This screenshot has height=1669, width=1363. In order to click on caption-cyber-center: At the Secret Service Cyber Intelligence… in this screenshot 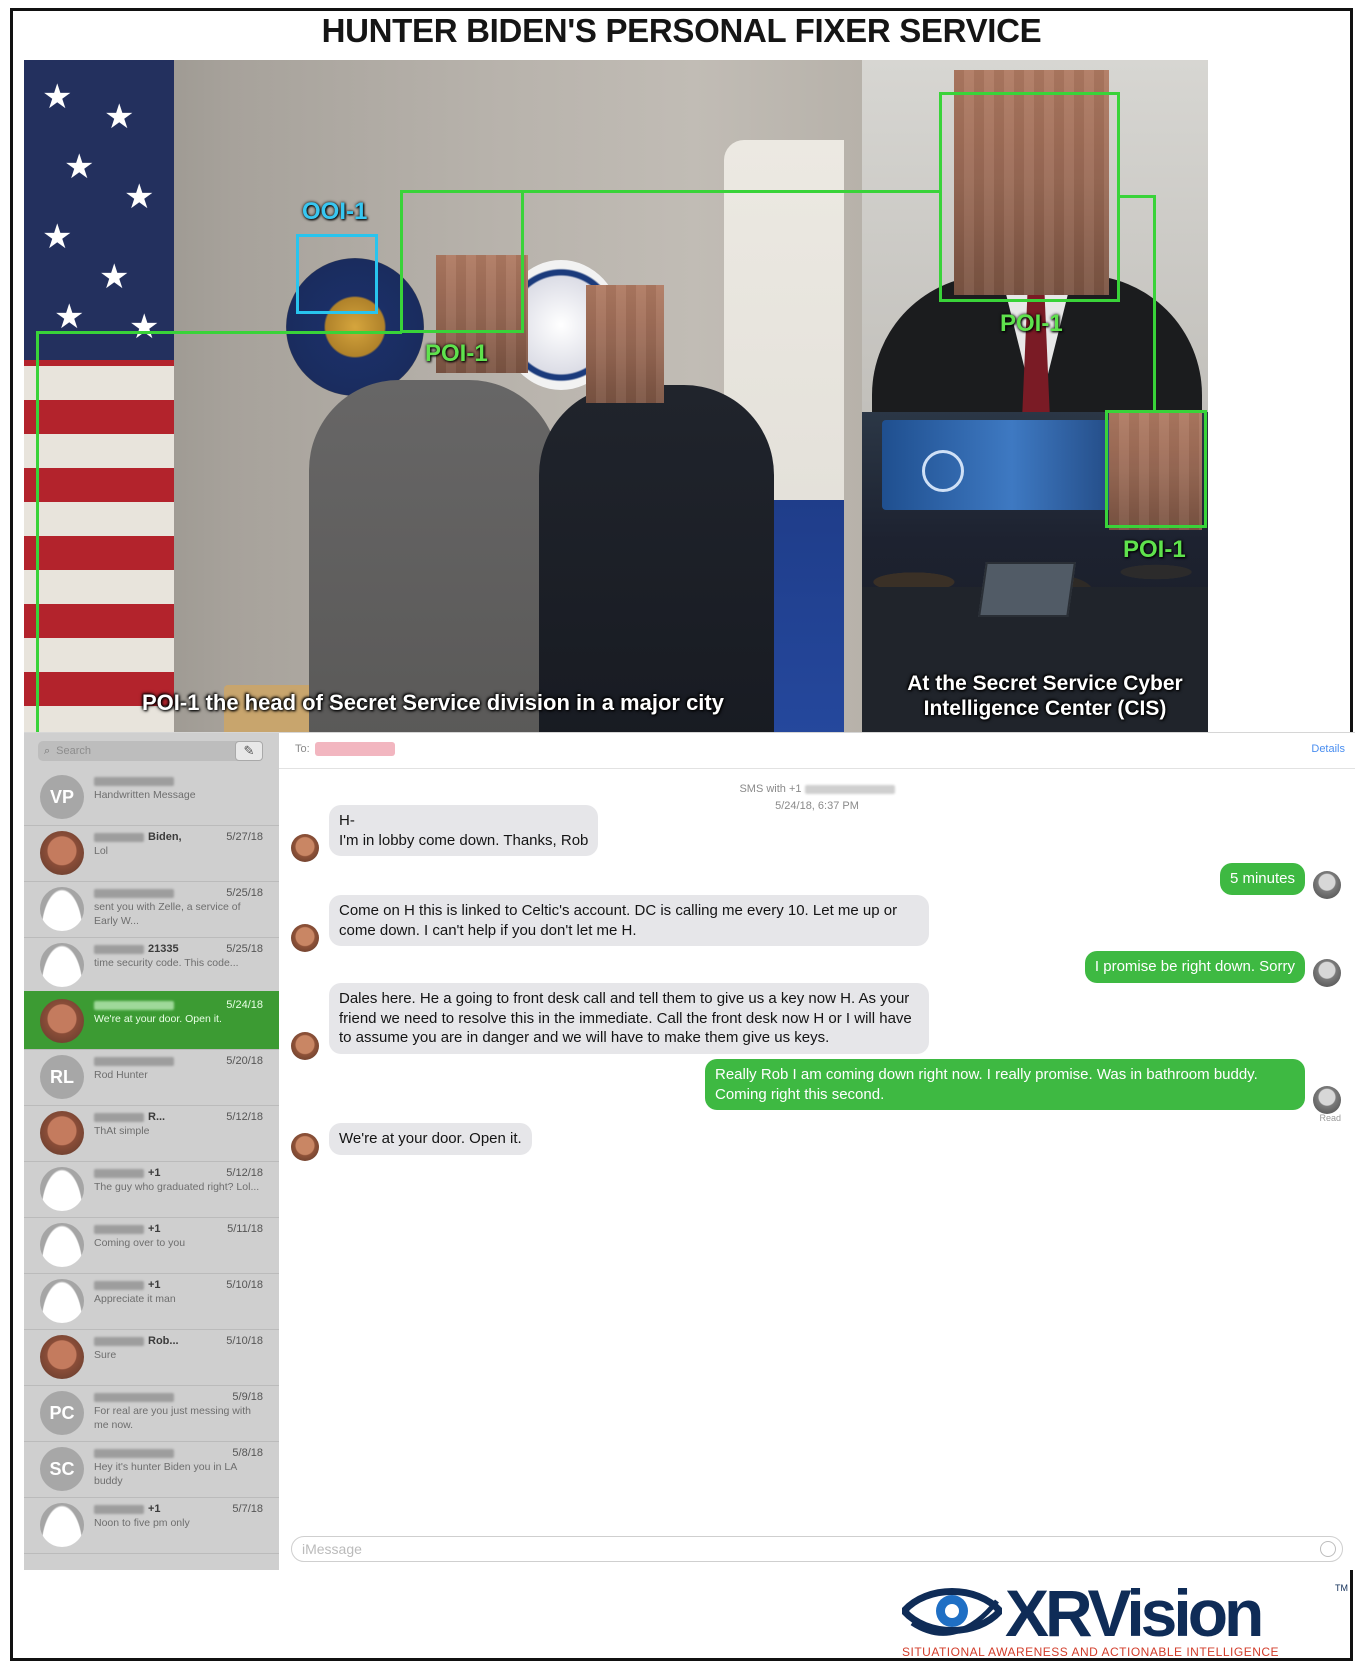, I will do `click(1045, 697)`.